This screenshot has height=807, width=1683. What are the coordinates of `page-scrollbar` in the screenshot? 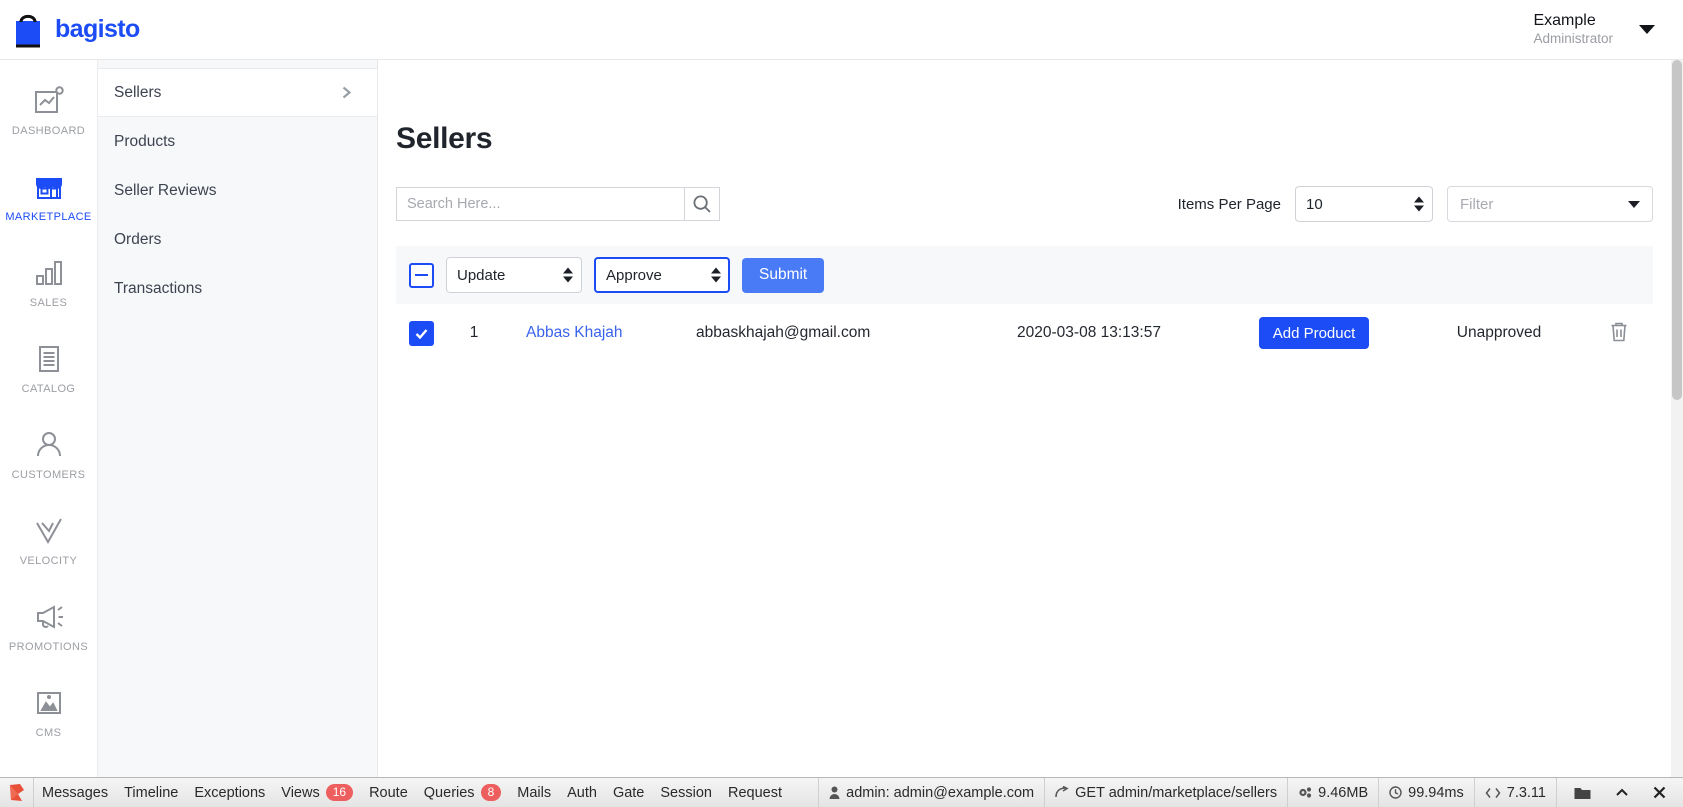 It's located at (1677, 418).